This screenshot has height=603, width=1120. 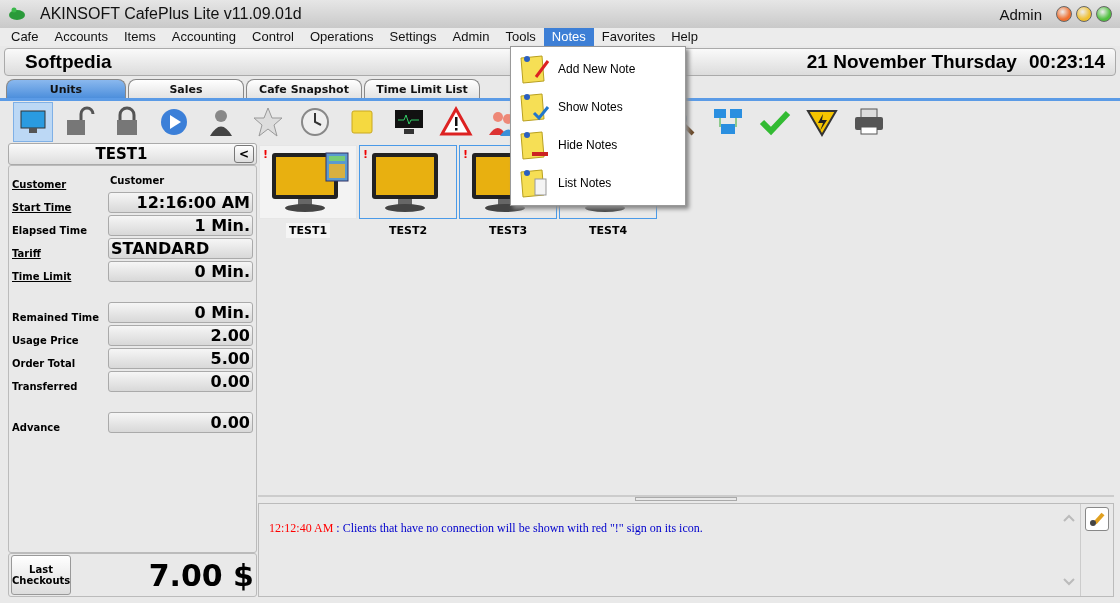 What do you see at coordinates (1020, 14) in the screenshot?
I see `user-name: Admin` at bounding box center [1020, 14].